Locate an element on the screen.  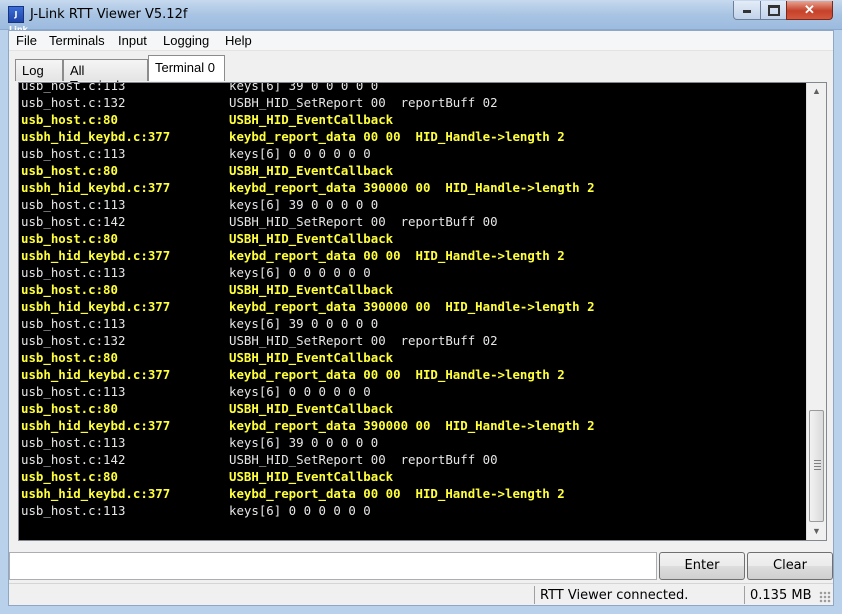
enter-button: Enter is located at coordinates (702, 566).